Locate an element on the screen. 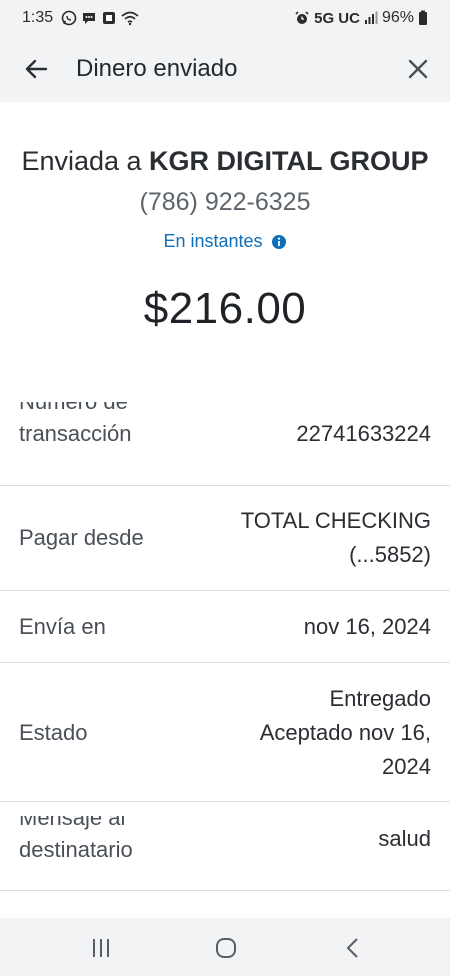 The height and width of the screenshot is (976, 450). recent-apps-icon is located at coordinates (101, 948).